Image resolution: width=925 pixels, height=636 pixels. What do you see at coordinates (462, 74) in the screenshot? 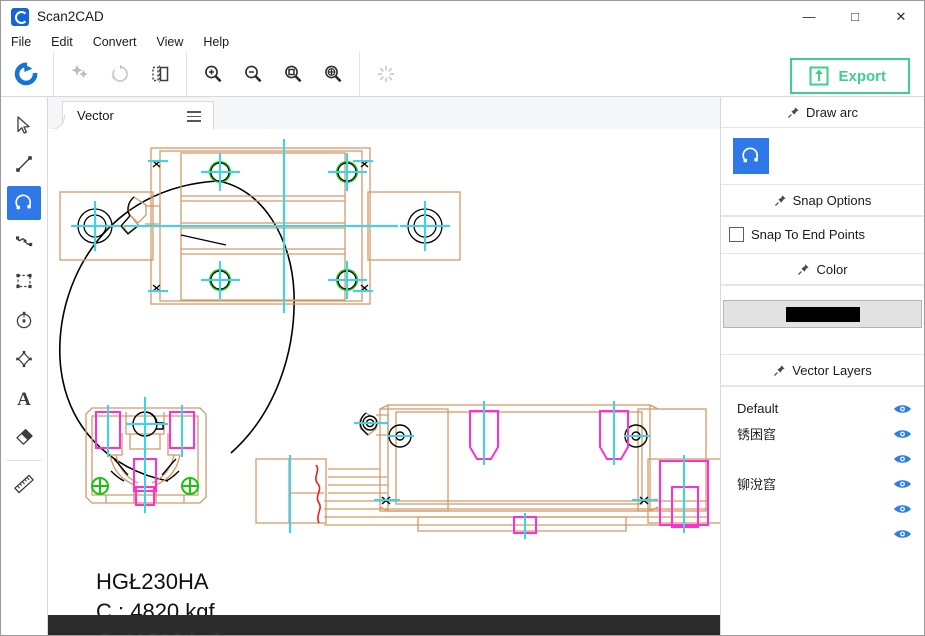
I see `toolbar: Export` at bounding box center [462, 74].